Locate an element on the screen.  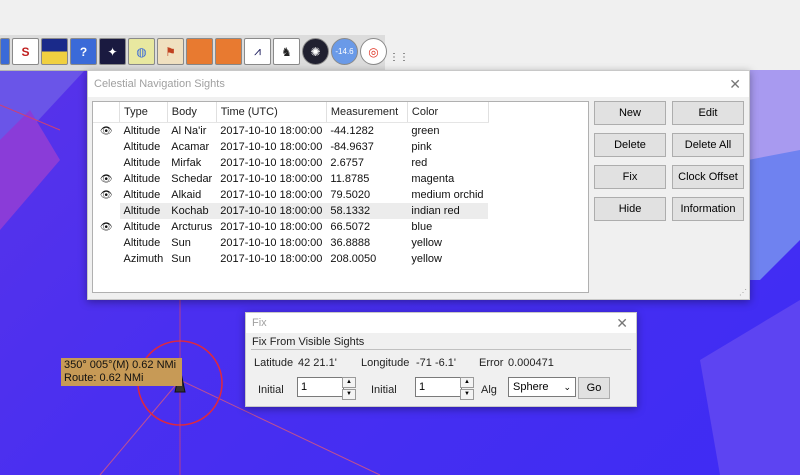
toolbar-overflow: ⋮⋮ is located at coordinates (399, 50).